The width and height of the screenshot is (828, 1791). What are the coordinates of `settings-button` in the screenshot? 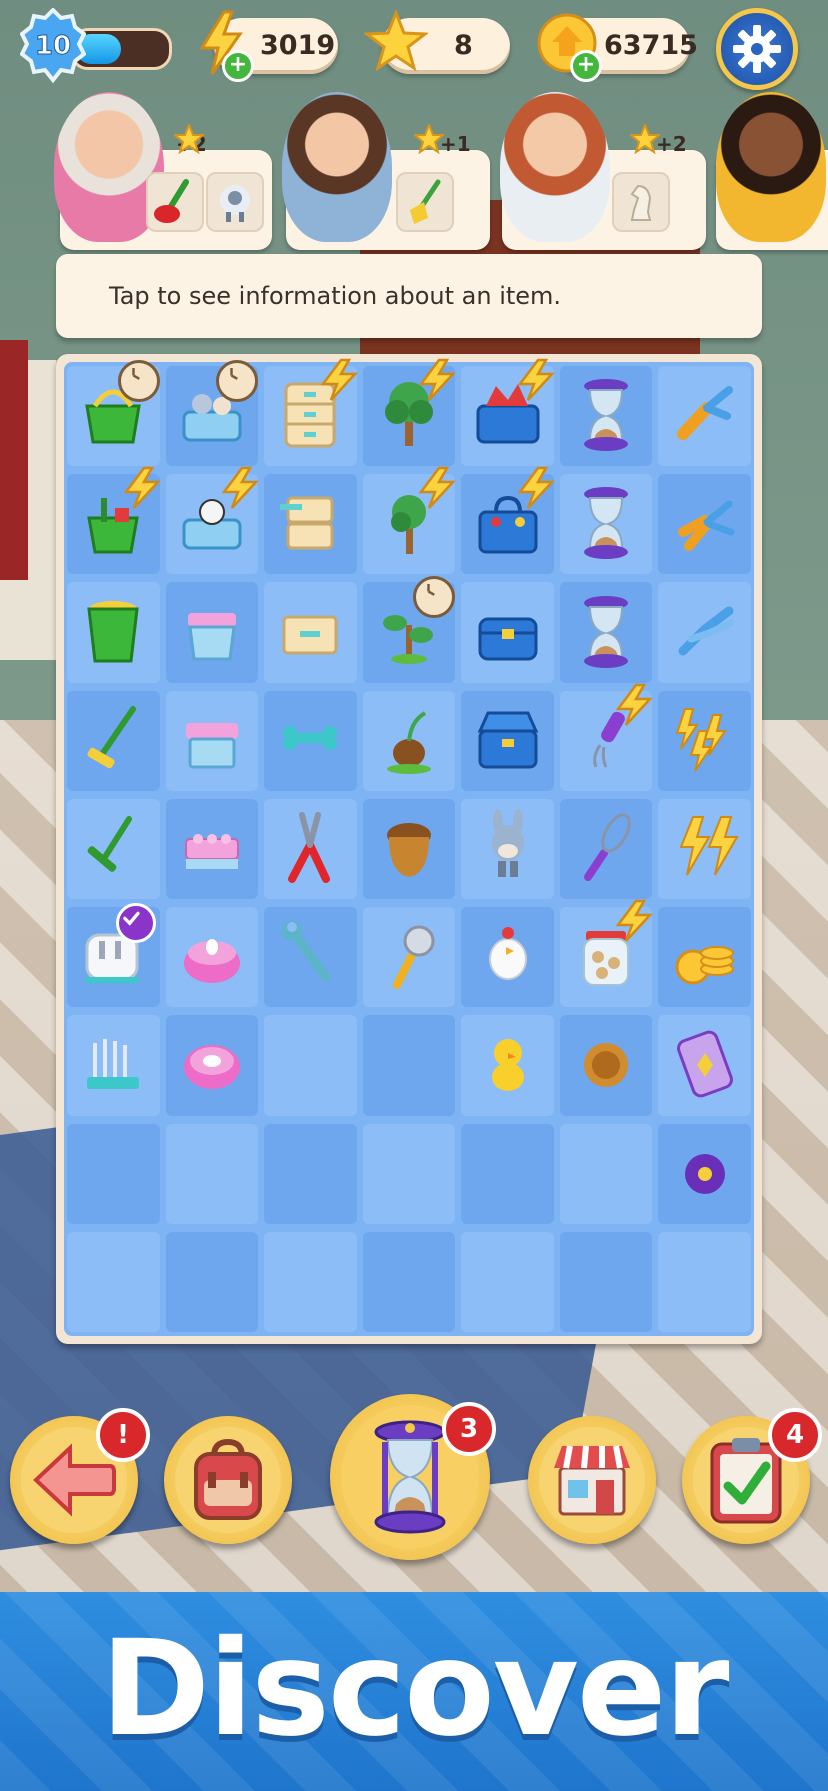 It's located at (757, 49).